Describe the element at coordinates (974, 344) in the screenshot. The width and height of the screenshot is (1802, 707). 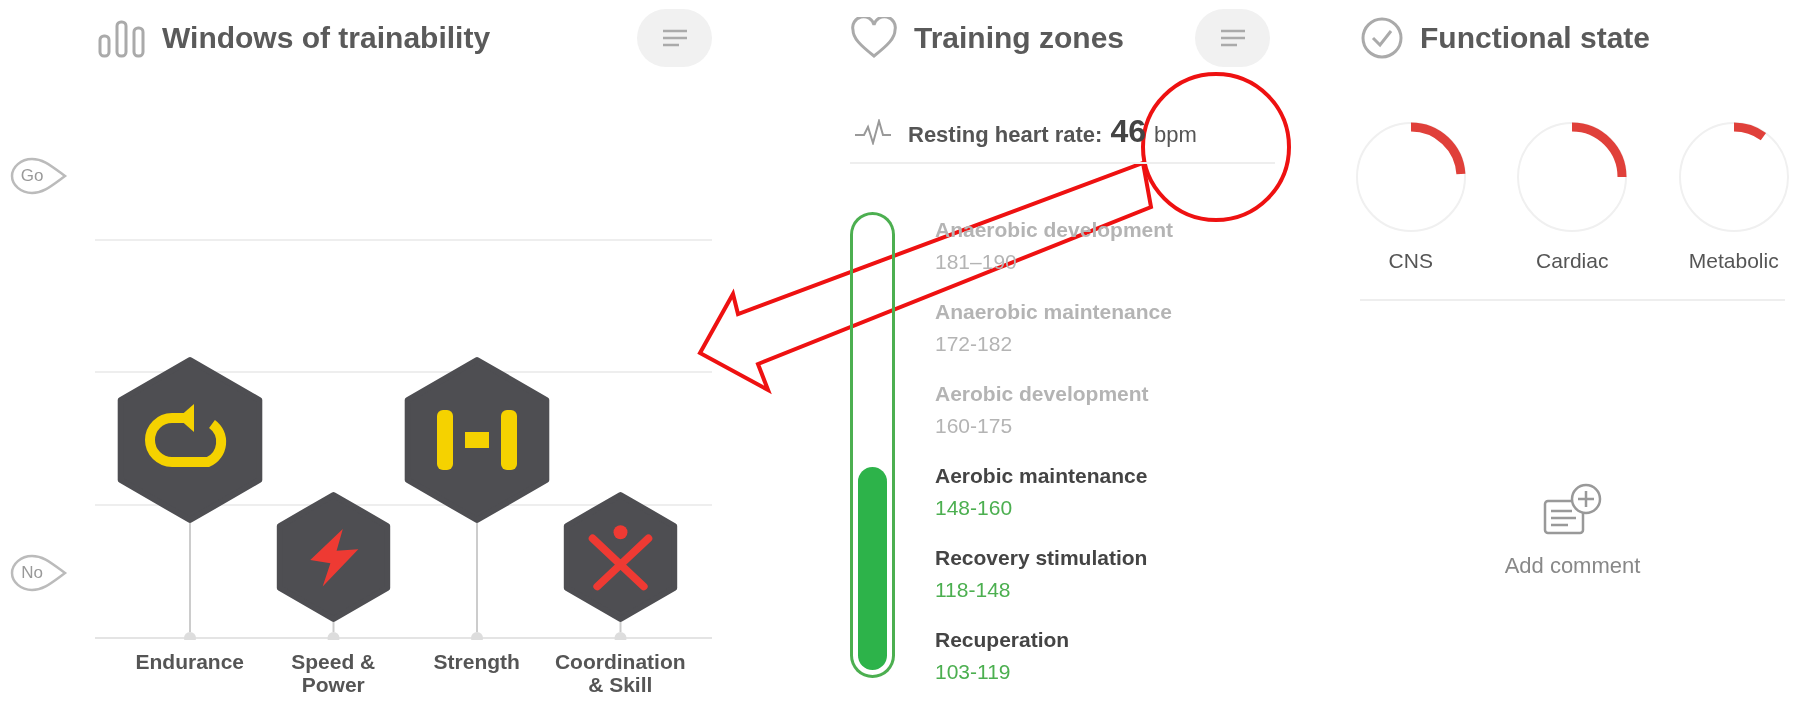
I see `zone-range: 172-182` at that location.